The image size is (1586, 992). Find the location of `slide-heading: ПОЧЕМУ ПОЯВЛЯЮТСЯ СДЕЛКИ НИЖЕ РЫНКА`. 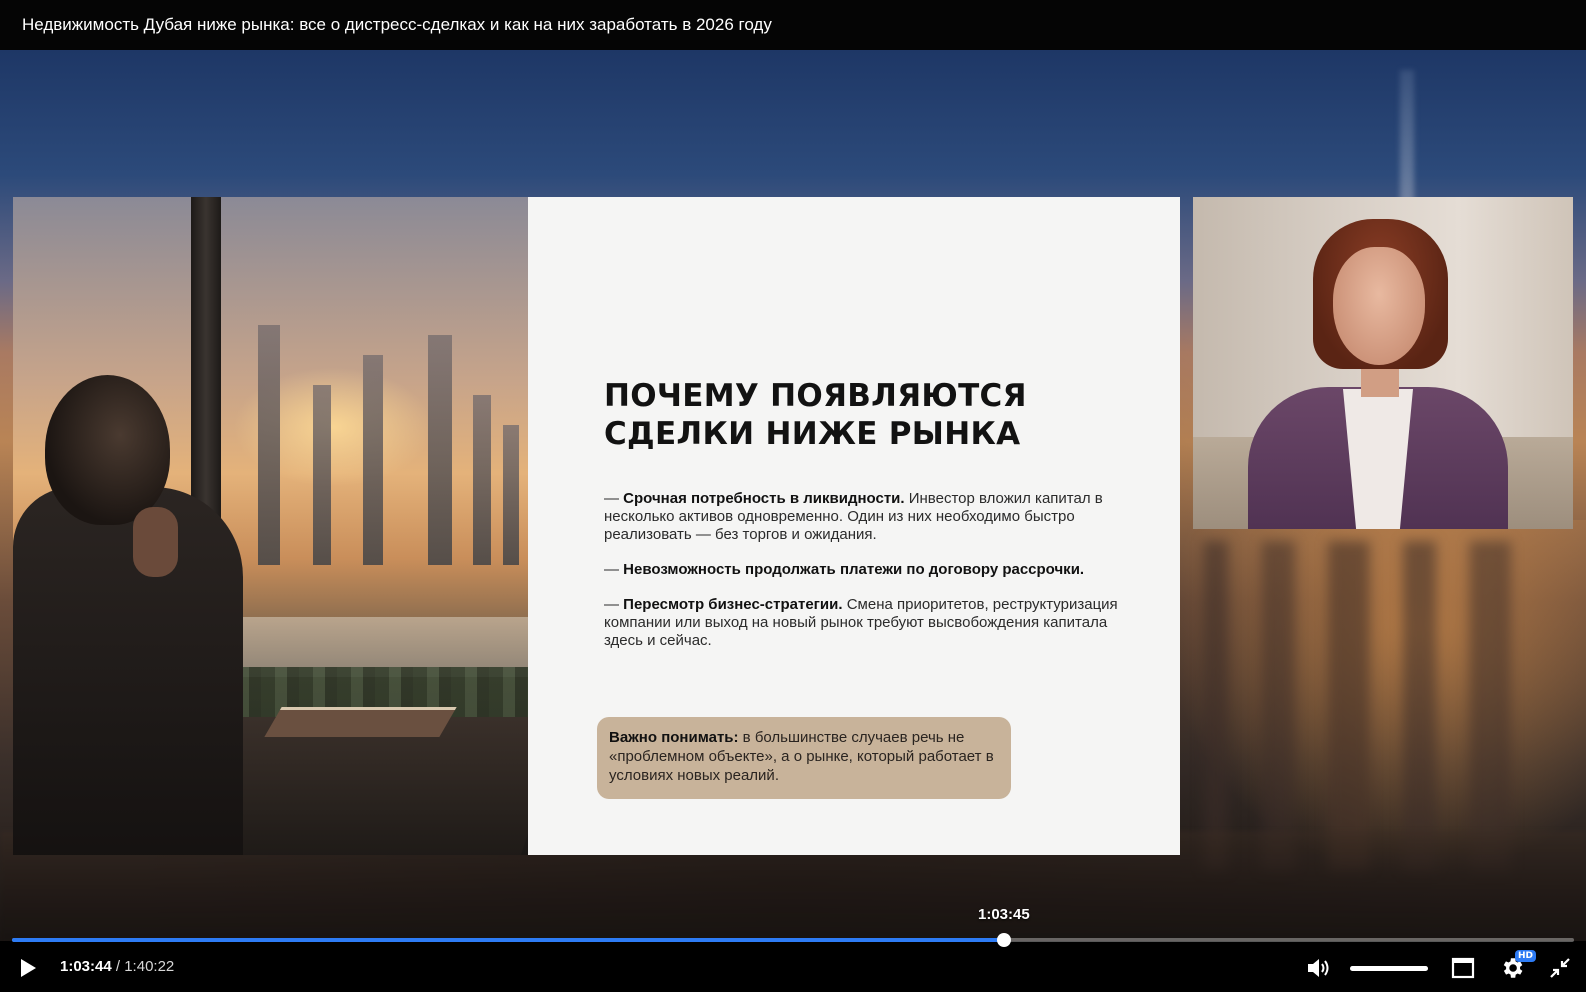

slide-heading: ПОЧЕМУ ПОЯВЛЯЮТСЯ СДЕЛКИ НИЖЕ РЫНКА is located at coordinates (864, 415).